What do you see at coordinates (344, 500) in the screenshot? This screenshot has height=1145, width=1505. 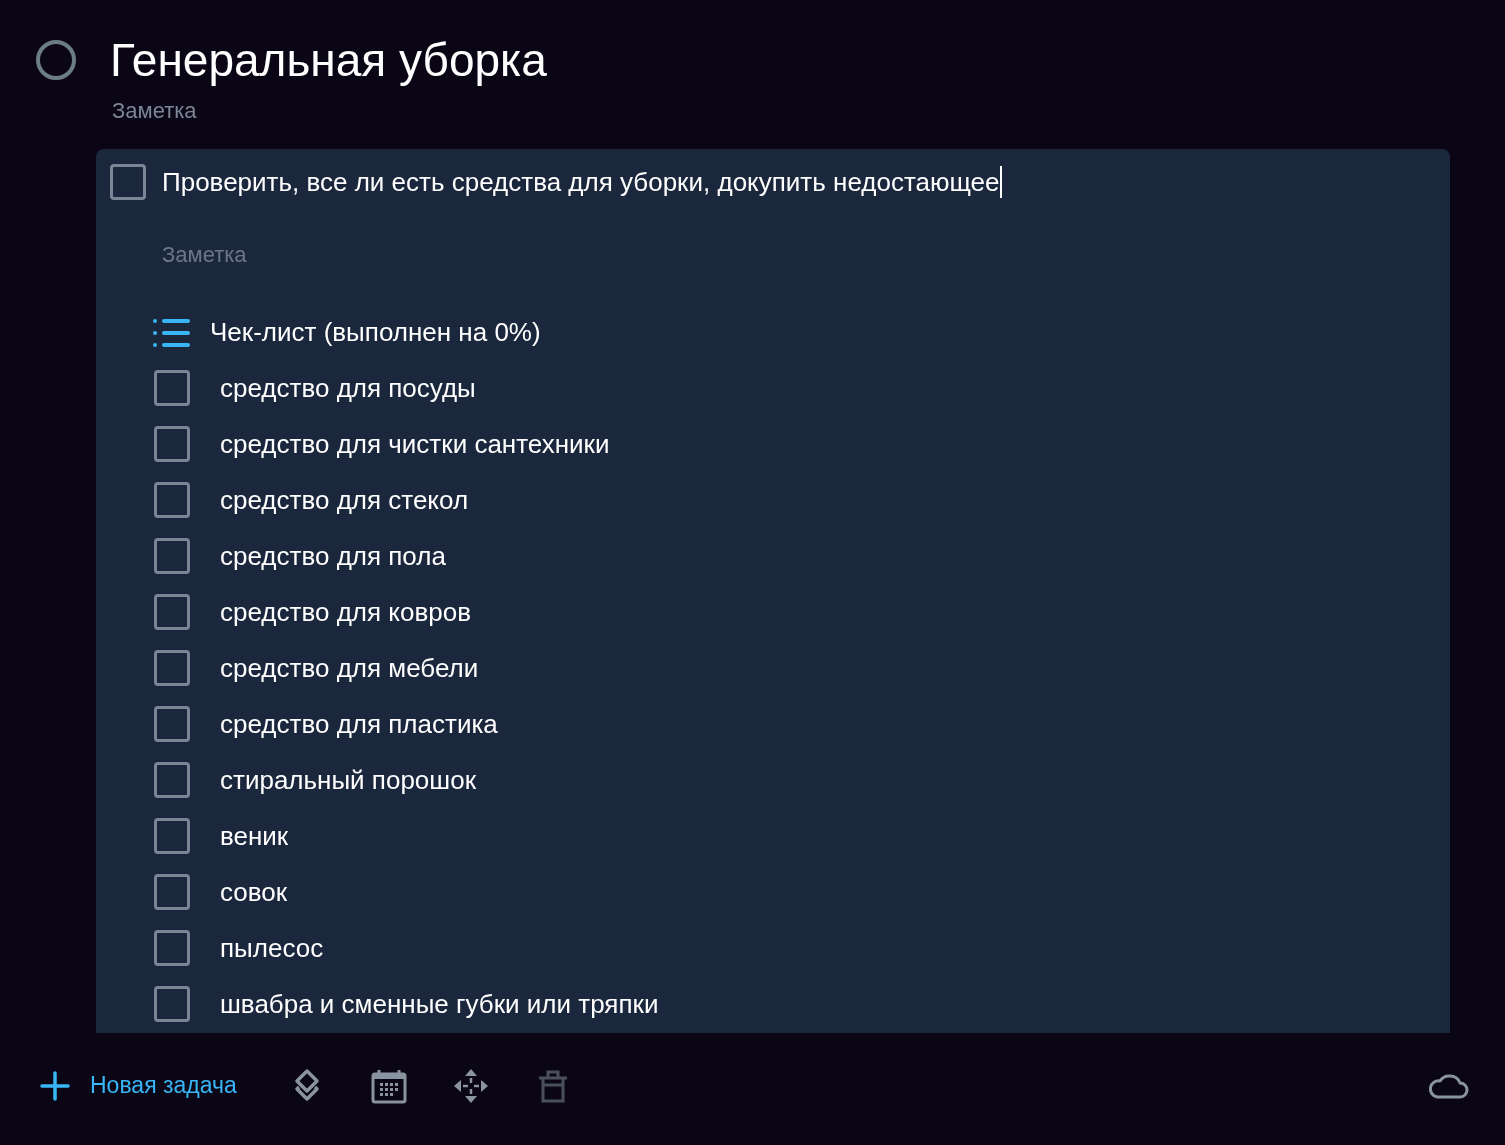 I see `checklist-item-label: средство для стекол` at bounding box center [344, 500].